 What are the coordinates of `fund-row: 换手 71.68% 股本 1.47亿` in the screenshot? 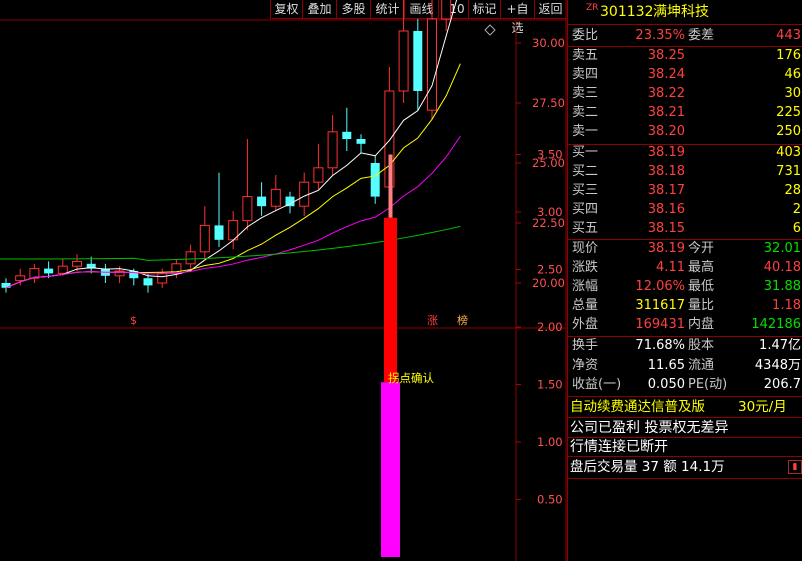 It's located at (685, 346).